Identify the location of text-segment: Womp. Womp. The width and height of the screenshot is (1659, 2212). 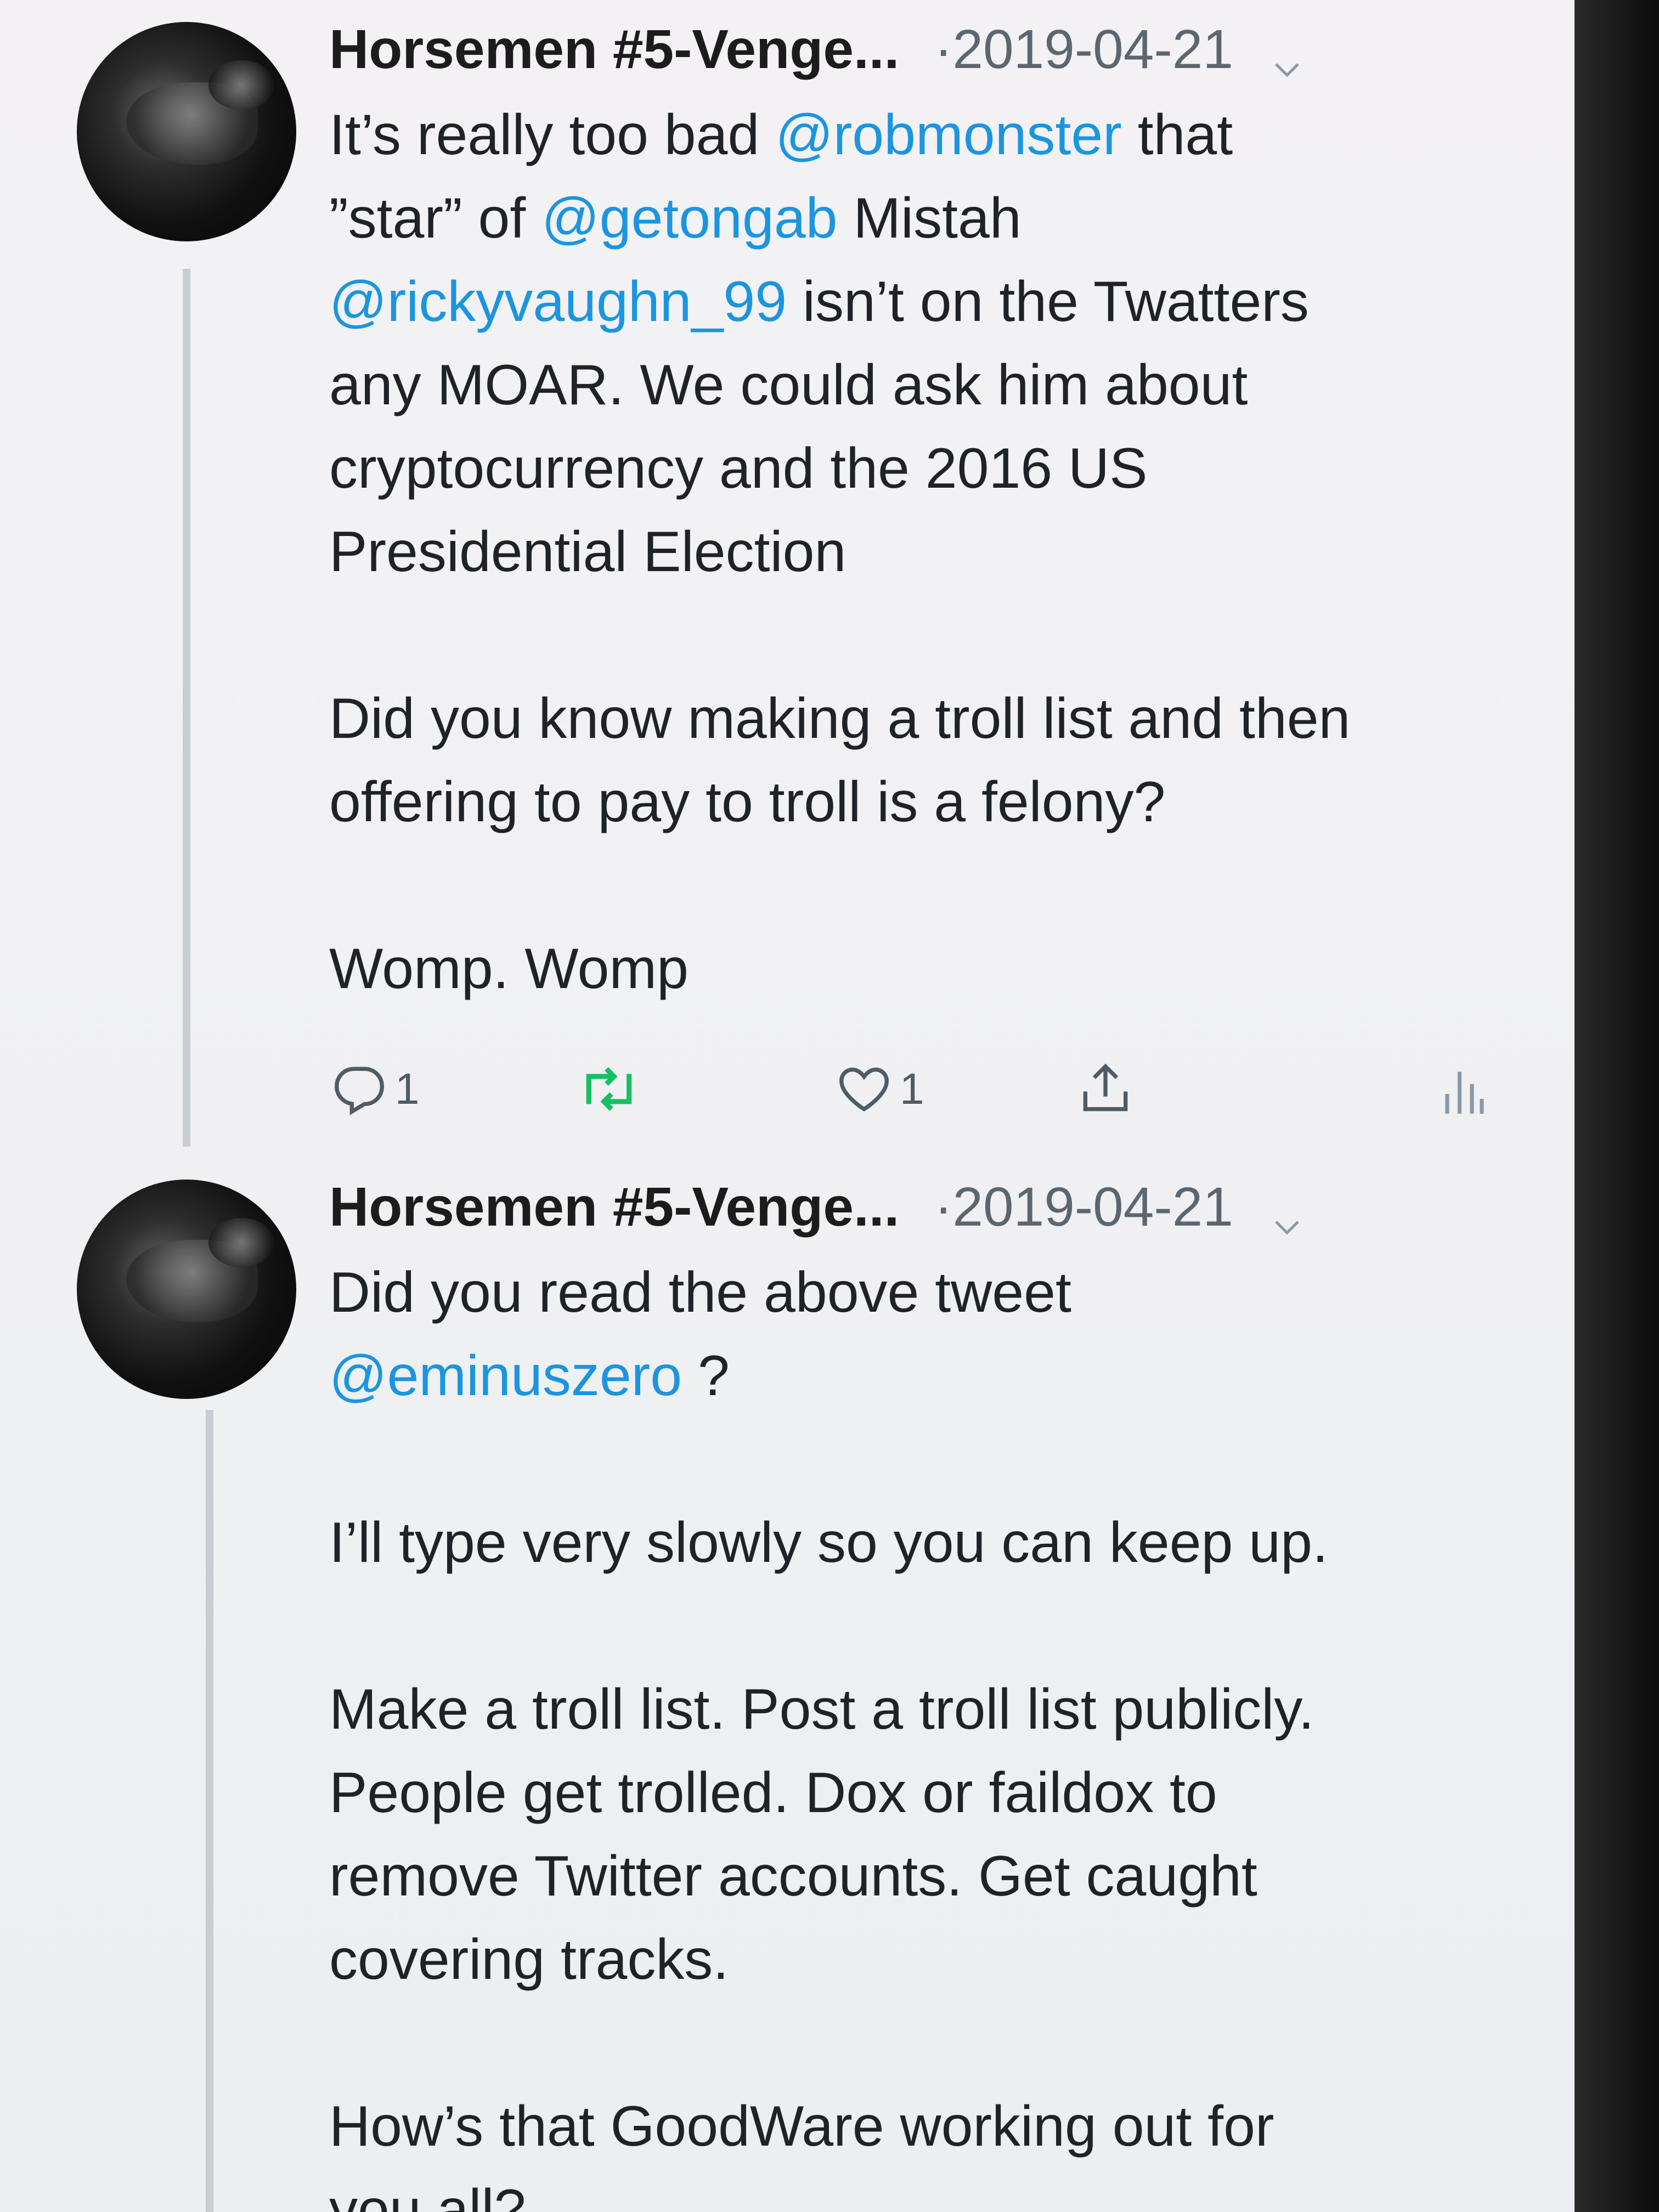
(509, 969).